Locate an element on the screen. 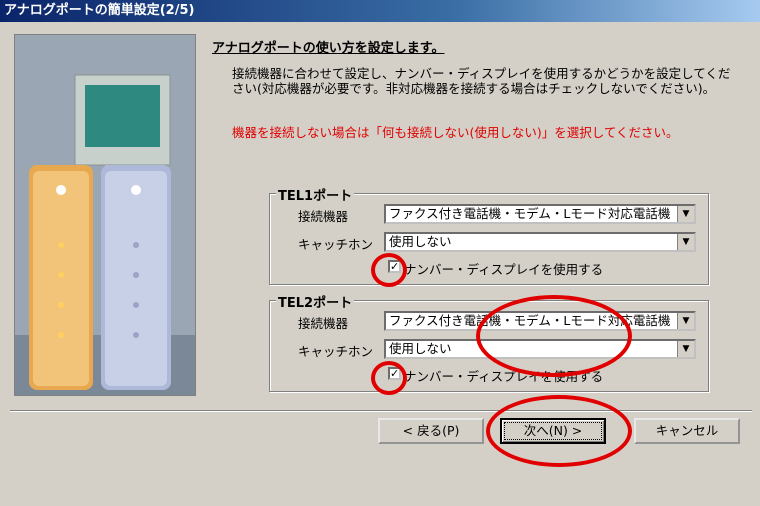 This screenshot has height=506, width=760. tel2-catch-select: 使用しない ▼ is located at coordinates (540, 349).